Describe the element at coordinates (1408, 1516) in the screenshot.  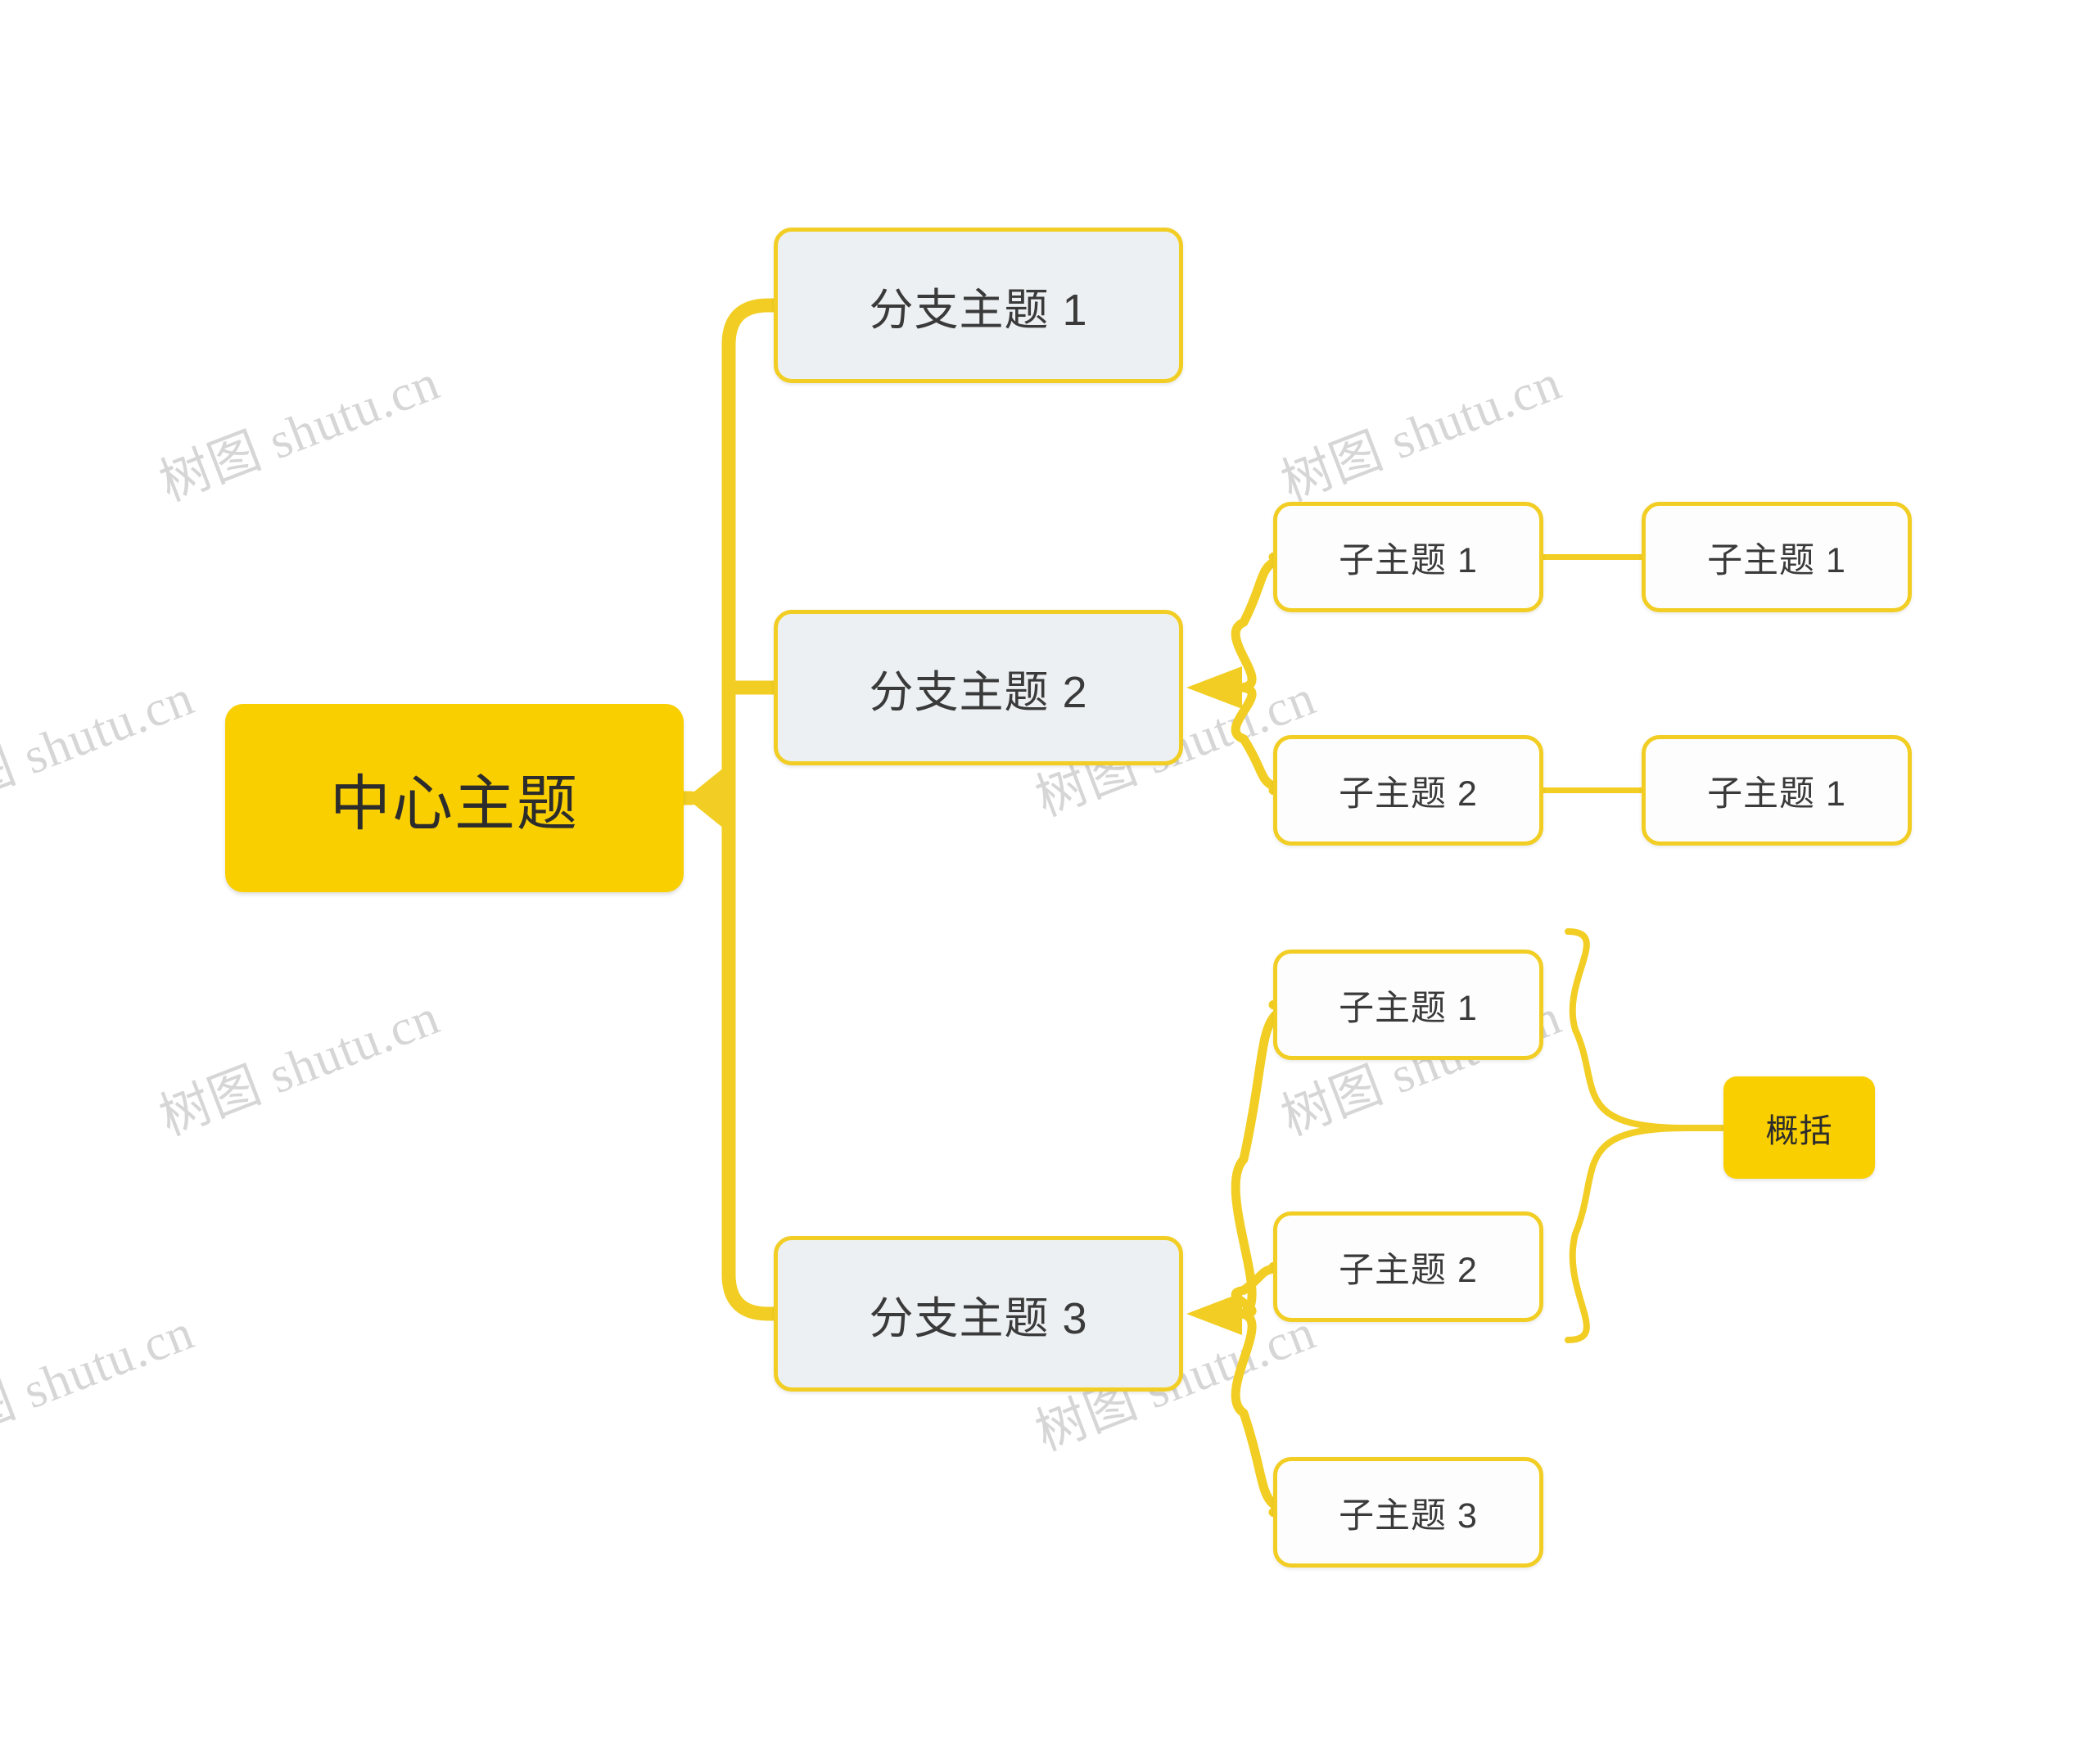
I see `sub-topic-label-b3-c3: 子主题 3` at that location.